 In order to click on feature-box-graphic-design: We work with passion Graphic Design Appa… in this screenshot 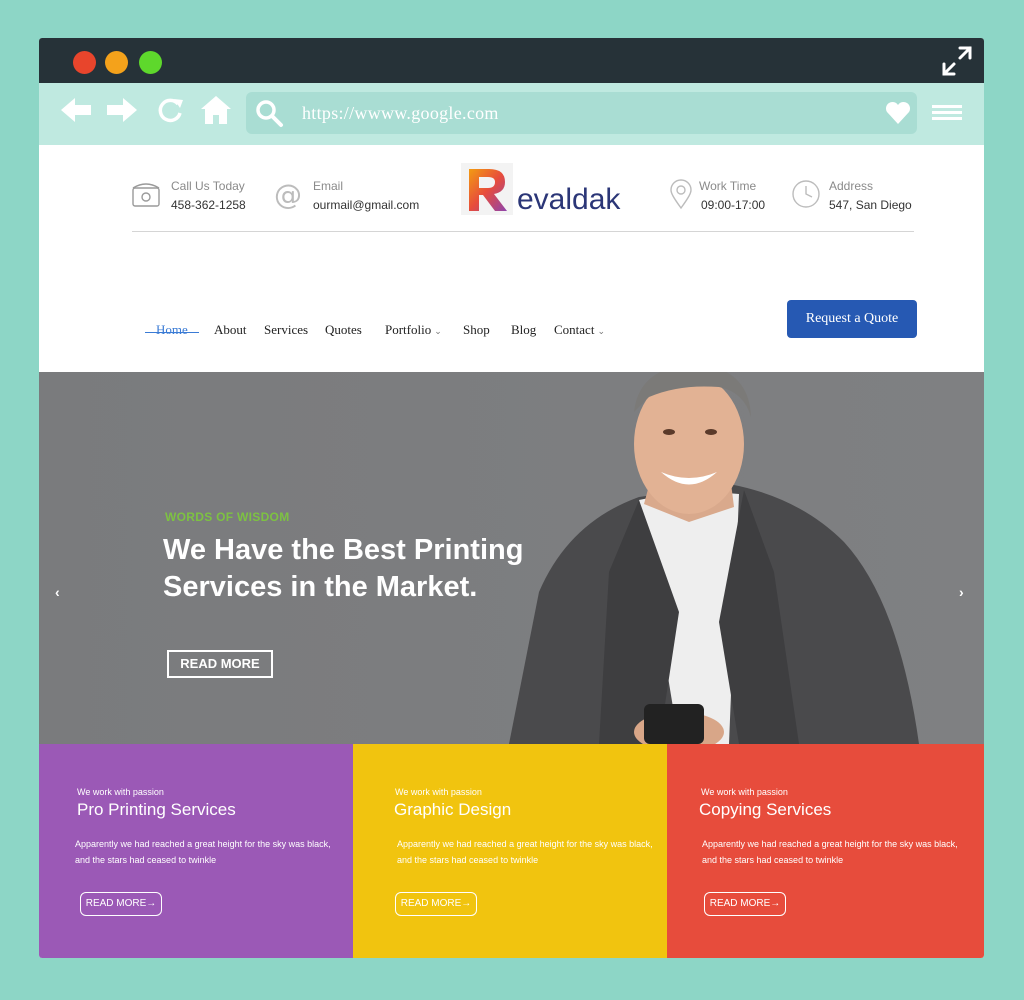, I will do `click(510, 851)`.